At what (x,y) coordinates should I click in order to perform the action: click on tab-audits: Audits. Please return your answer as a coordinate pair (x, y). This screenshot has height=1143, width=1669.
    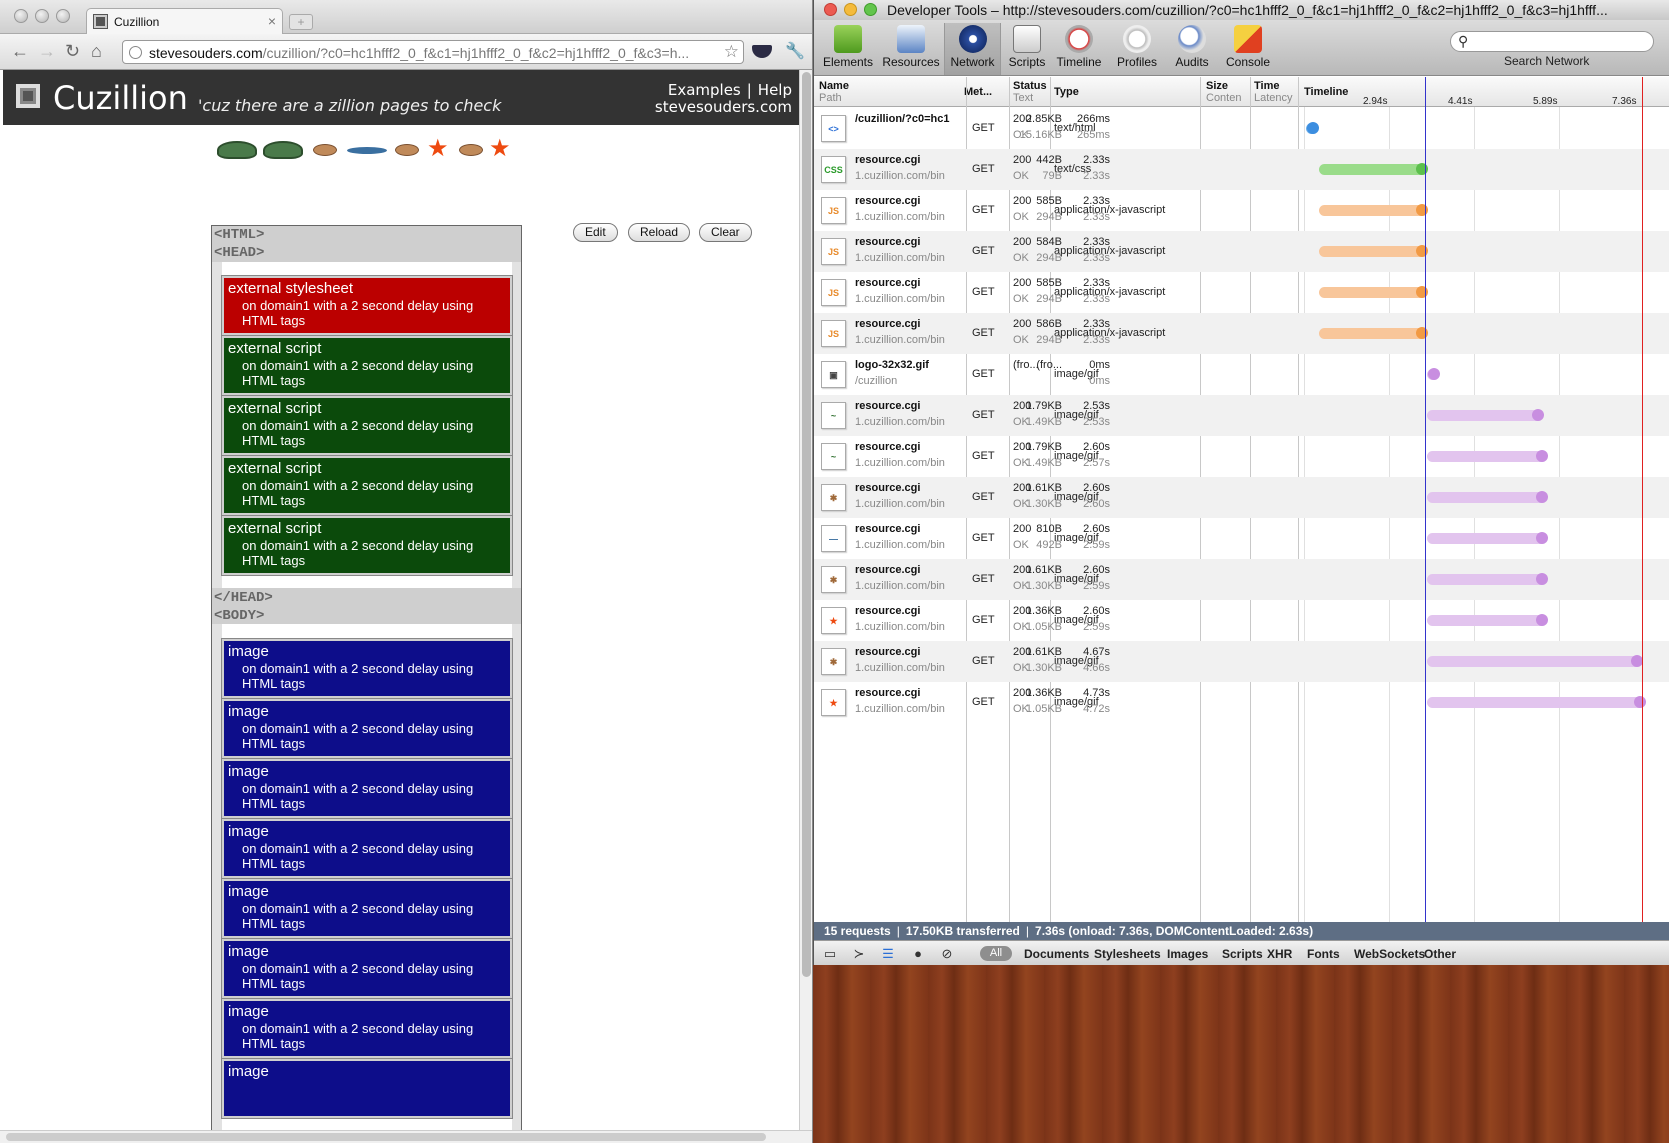
    Looking at the image, I should click on (1192, 49).